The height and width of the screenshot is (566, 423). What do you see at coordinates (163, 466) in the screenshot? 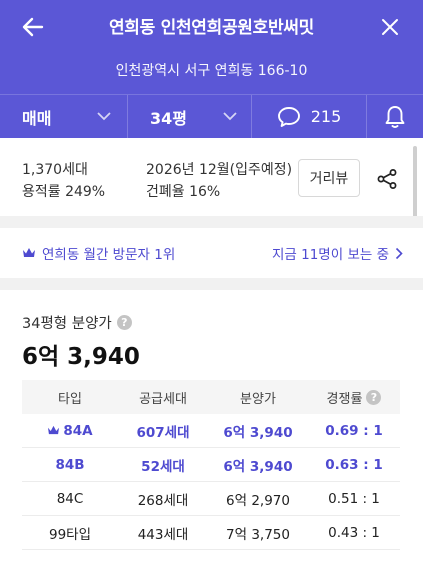
I see `cell-units: 52세대` at bounding box center [163, 466].